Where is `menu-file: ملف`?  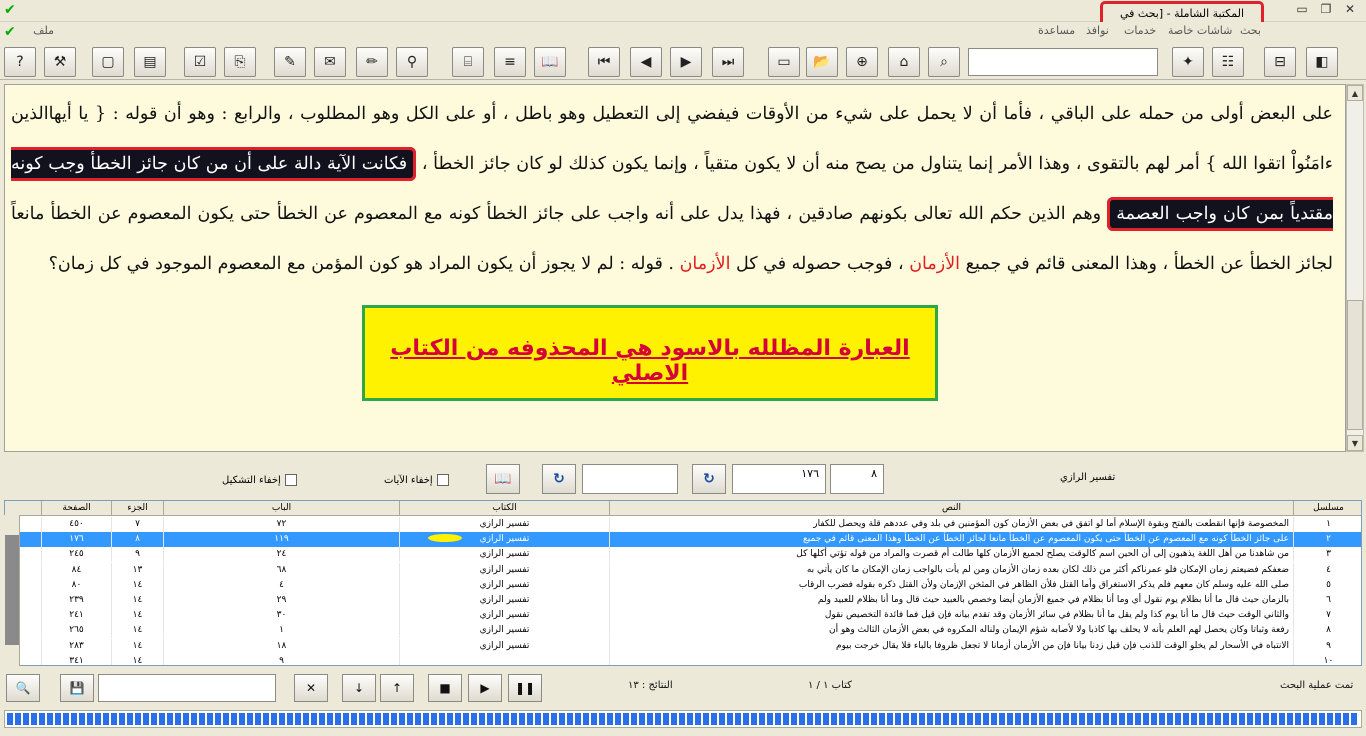 menu-file: ملف is located at coordinates (43, 30).